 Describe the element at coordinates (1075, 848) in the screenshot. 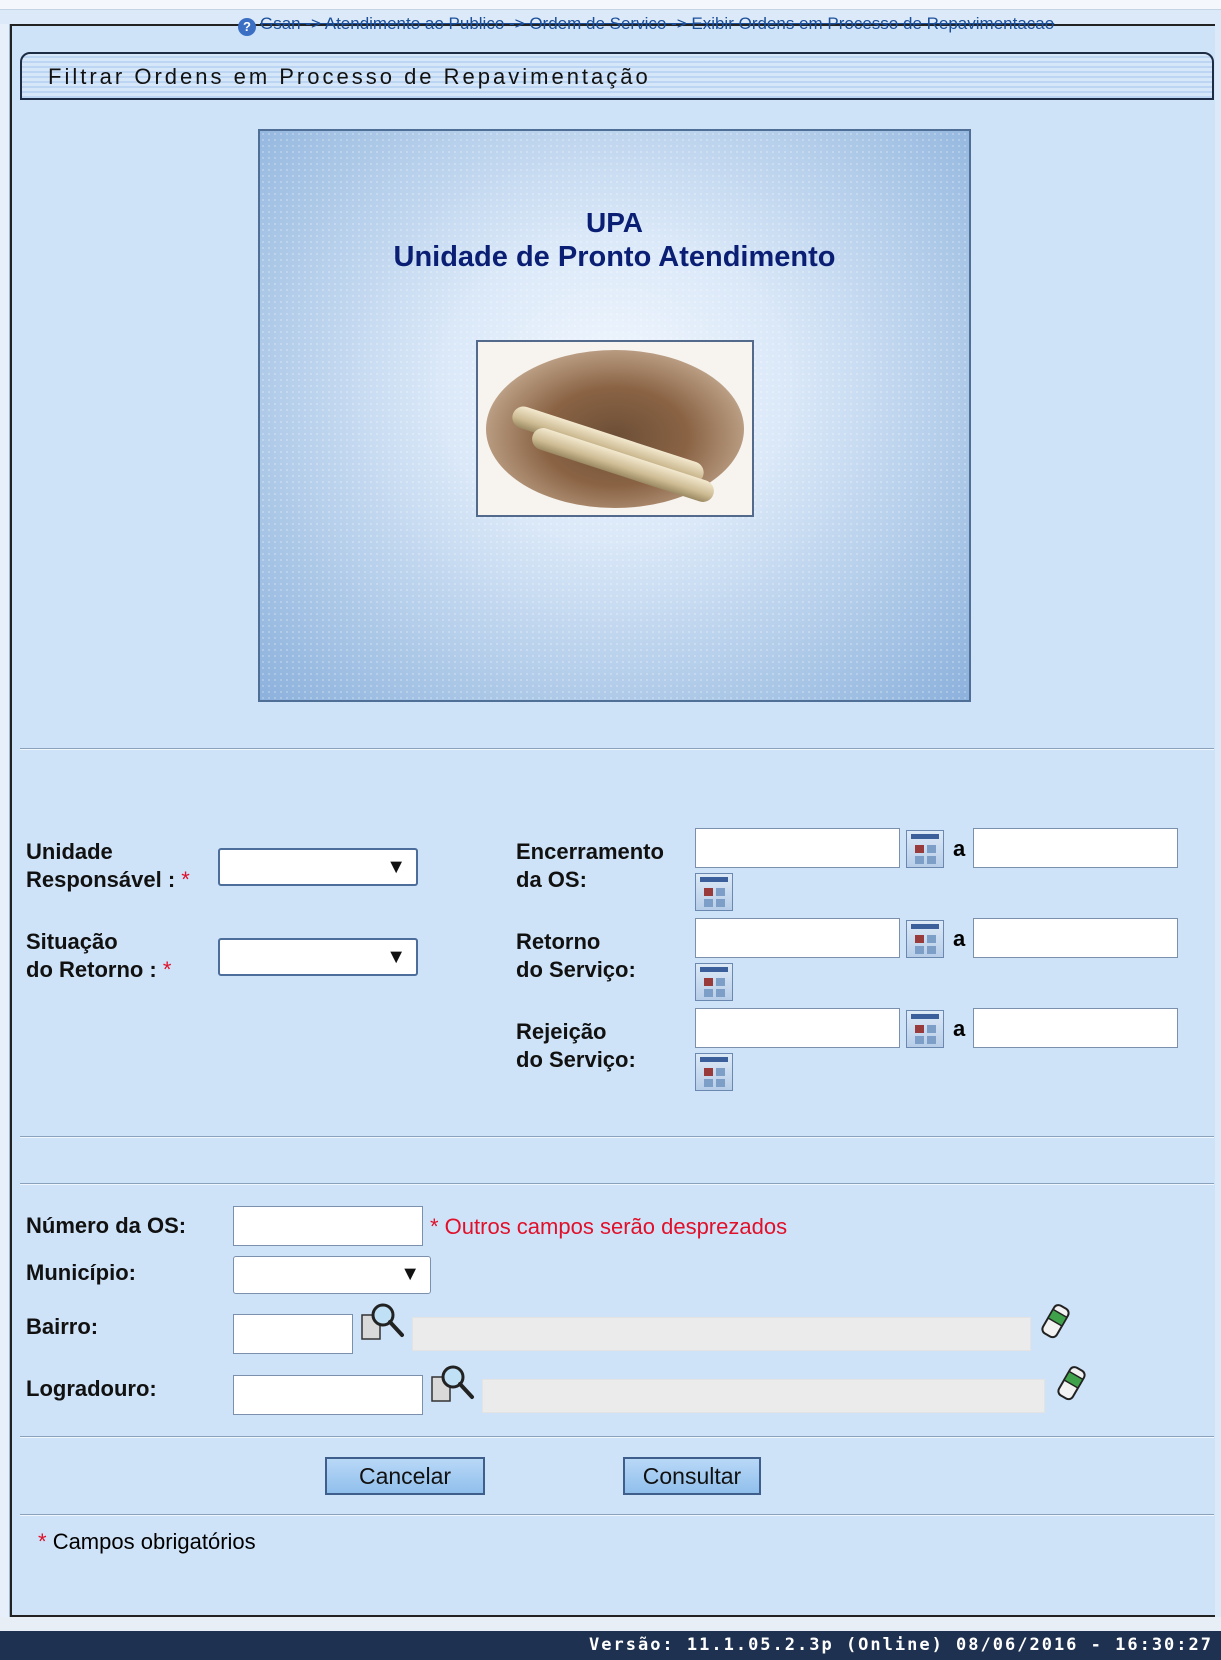

I see `encerramento-end-input` at that location.